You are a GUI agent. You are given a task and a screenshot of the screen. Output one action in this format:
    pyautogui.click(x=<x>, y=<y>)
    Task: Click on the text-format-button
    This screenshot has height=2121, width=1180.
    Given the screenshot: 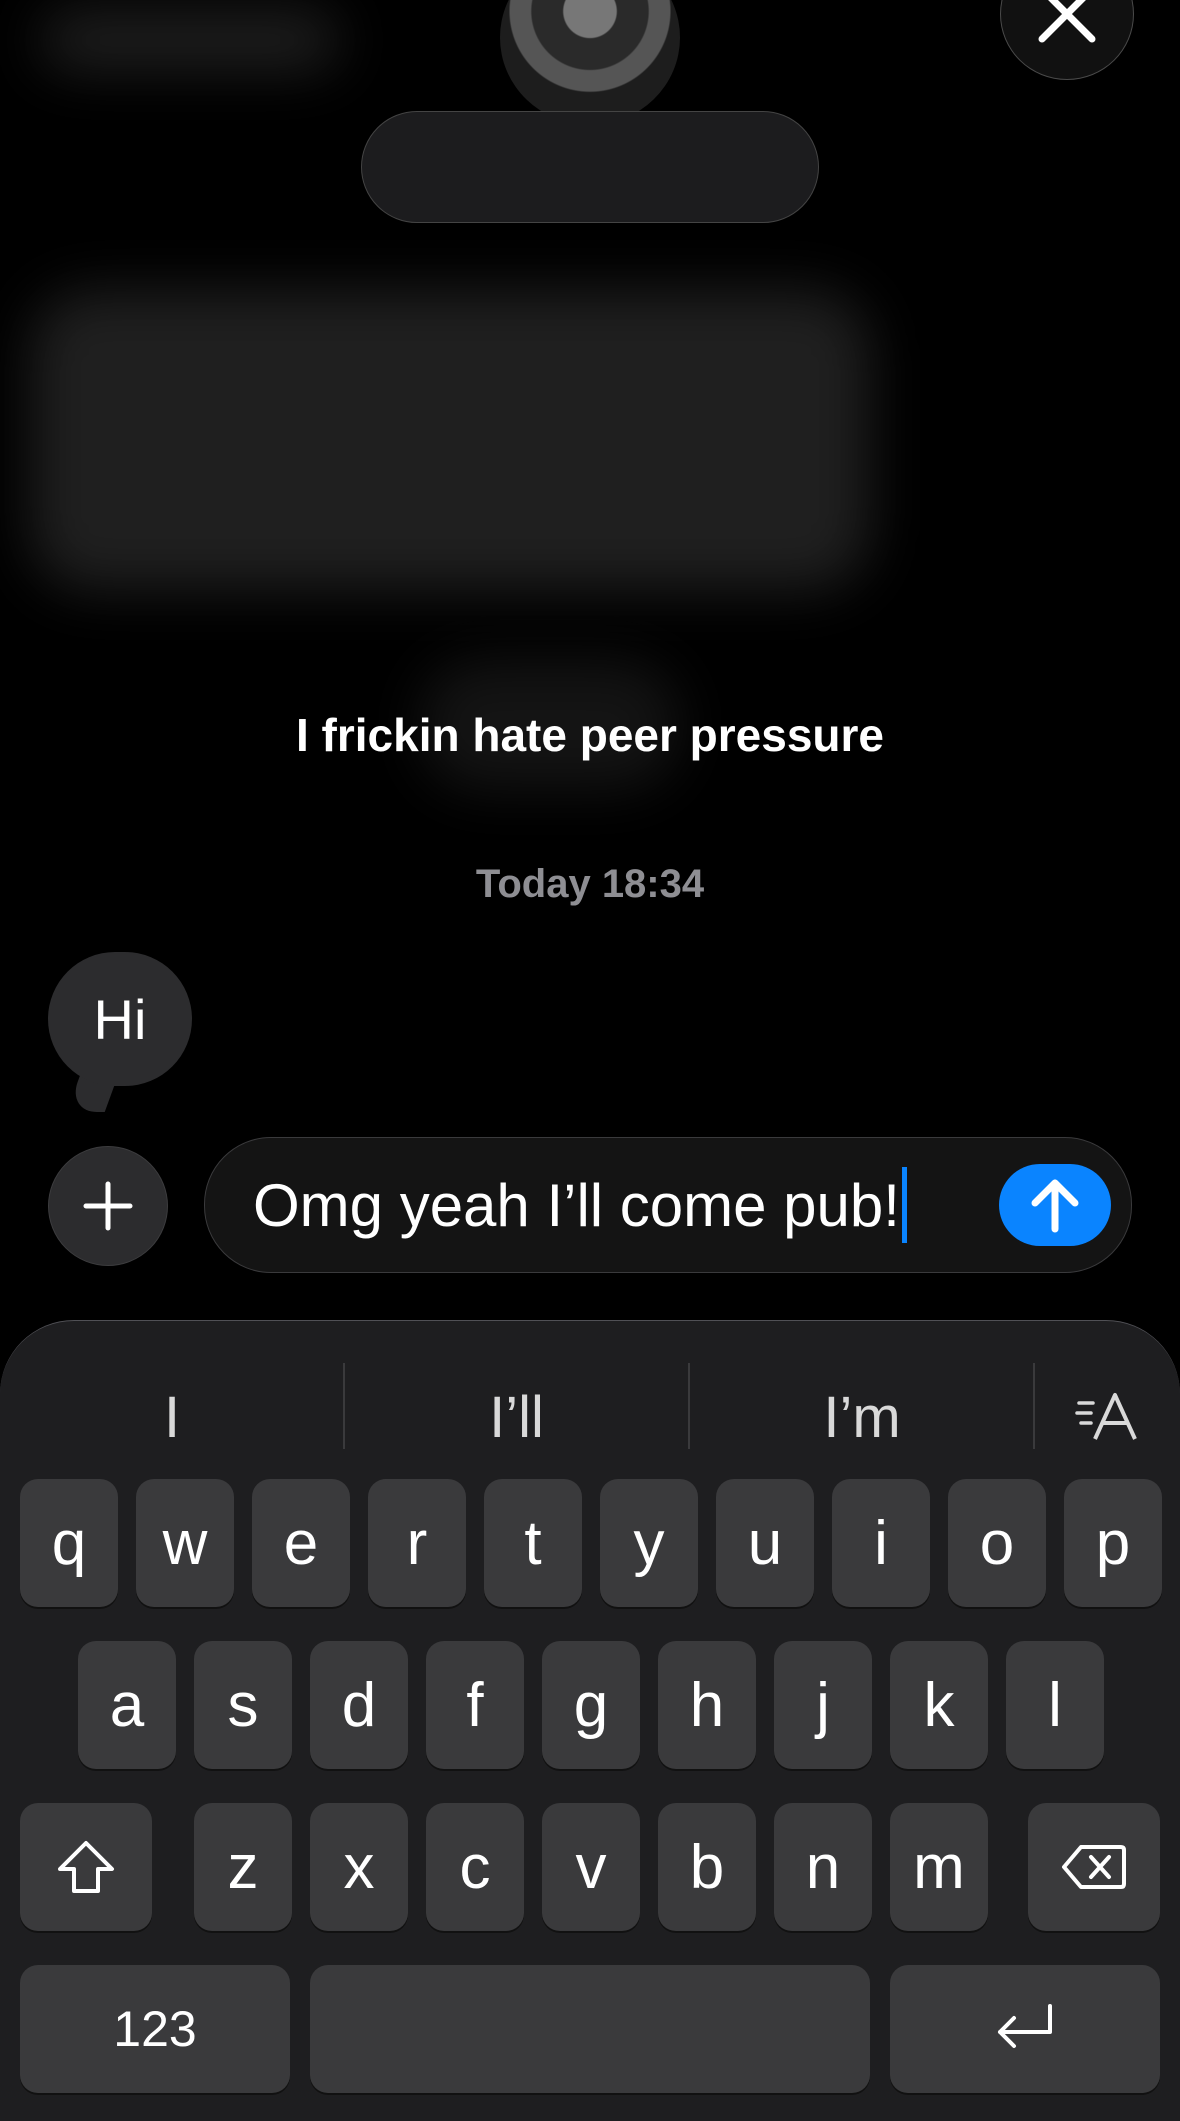 What is the action you would take?
    pyautogui.click(x=1107, y=1417)
    